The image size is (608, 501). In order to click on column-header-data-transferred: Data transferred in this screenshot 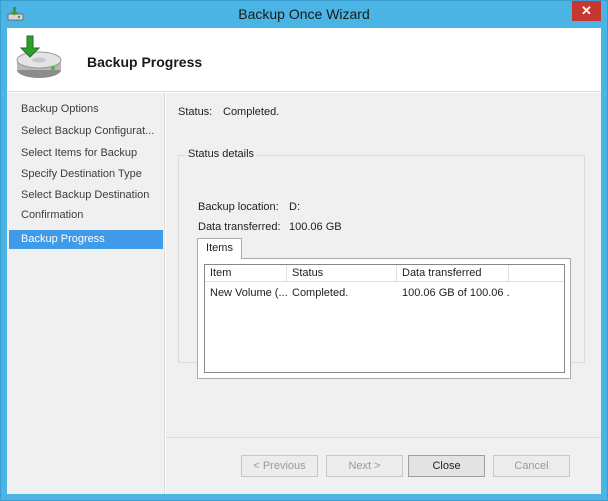, I will do `click(453, 273)`.